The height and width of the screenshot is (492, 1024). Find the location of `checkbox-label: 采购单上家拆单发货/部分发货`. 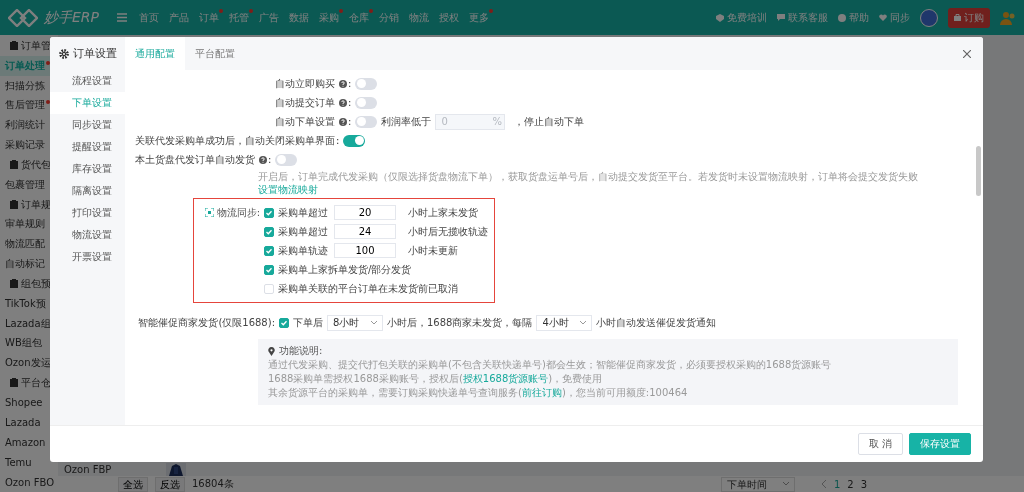

checkbox-label: 采购单上家拆单发货/部分发货 is located at coordinates (345, 269).